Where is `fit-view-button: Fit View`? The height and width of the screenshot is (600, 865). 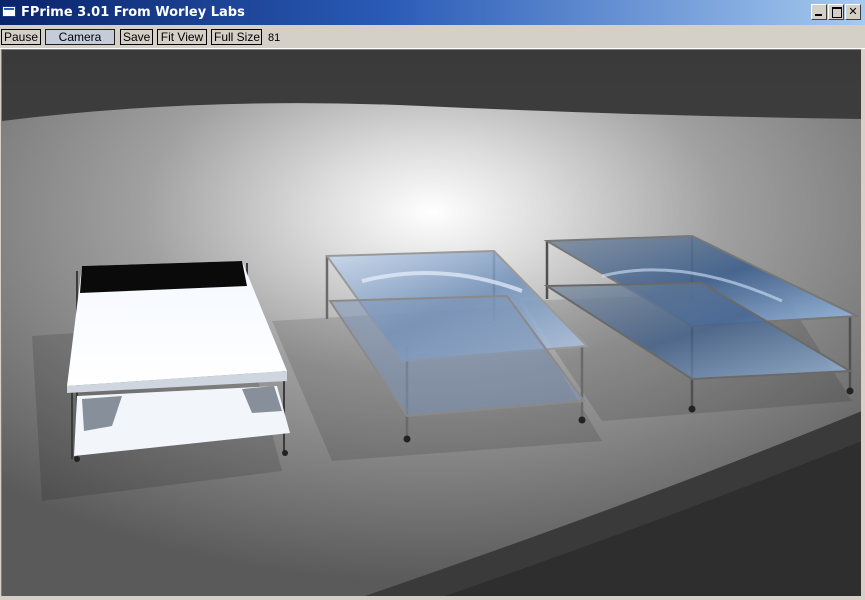 fit-view-button: Fit View is located at coordinates (182, 37).